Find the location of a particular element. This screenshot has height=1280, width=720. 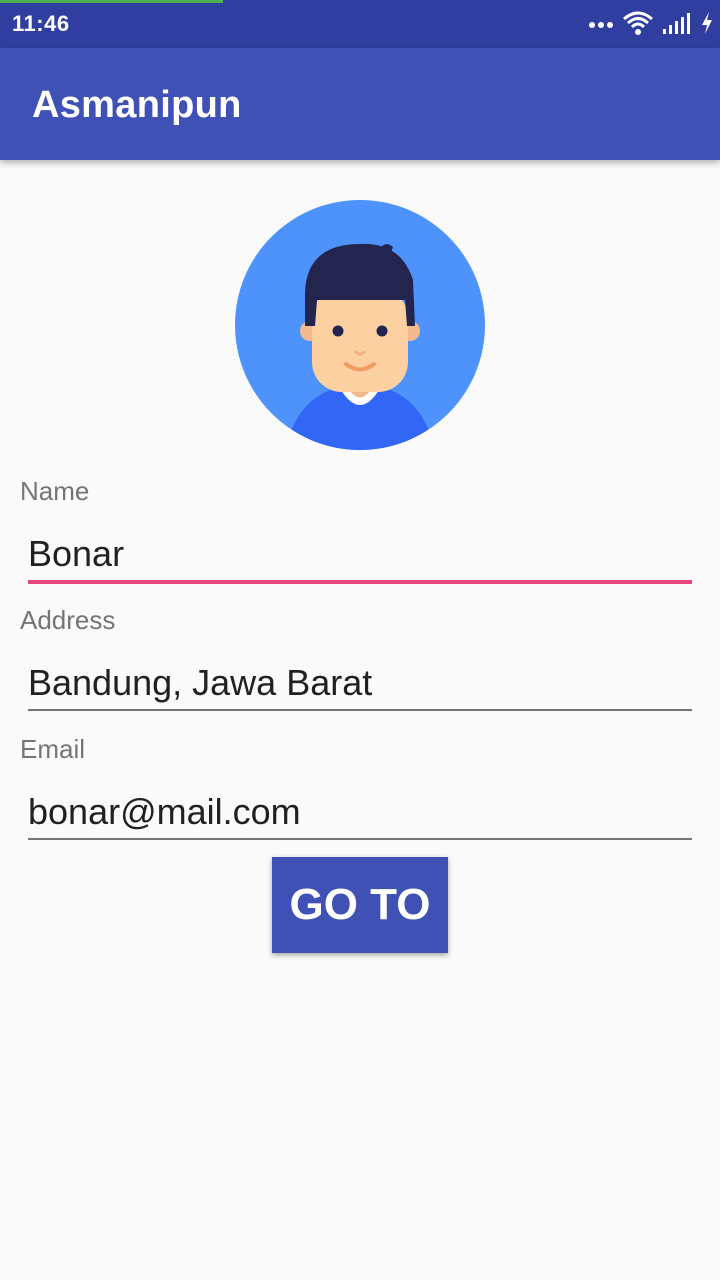

status-time: 11:46 is located at coordinates (41, 23).